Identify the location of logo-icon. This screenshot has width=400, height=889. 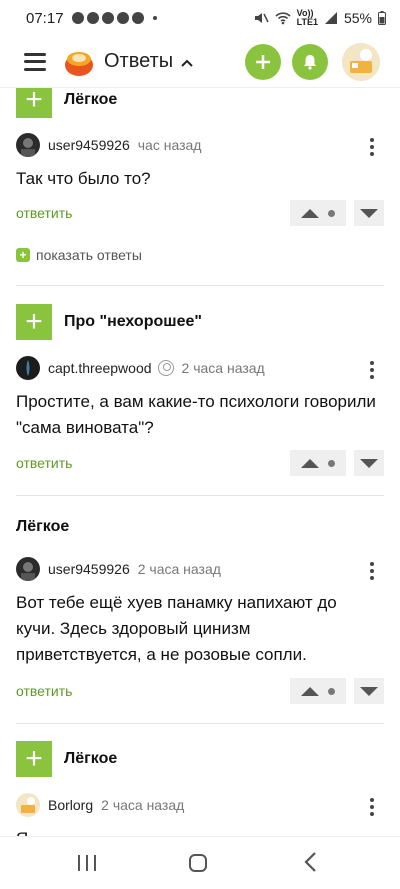
(78, 62).